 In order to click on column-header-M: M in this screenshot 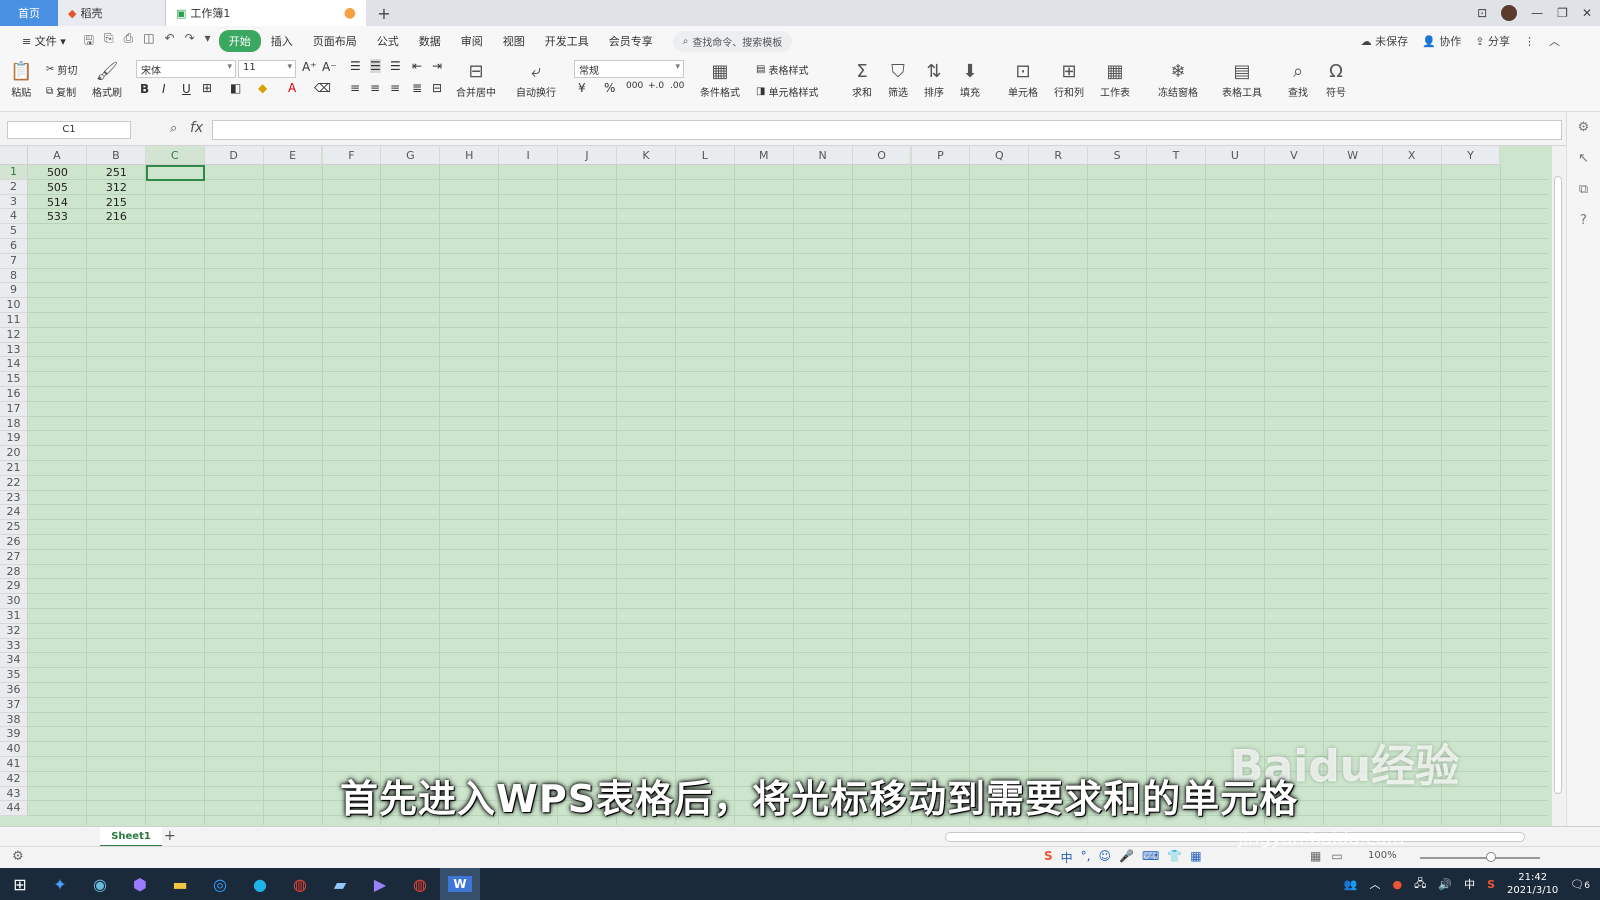, I will do `click(764, 155)`.